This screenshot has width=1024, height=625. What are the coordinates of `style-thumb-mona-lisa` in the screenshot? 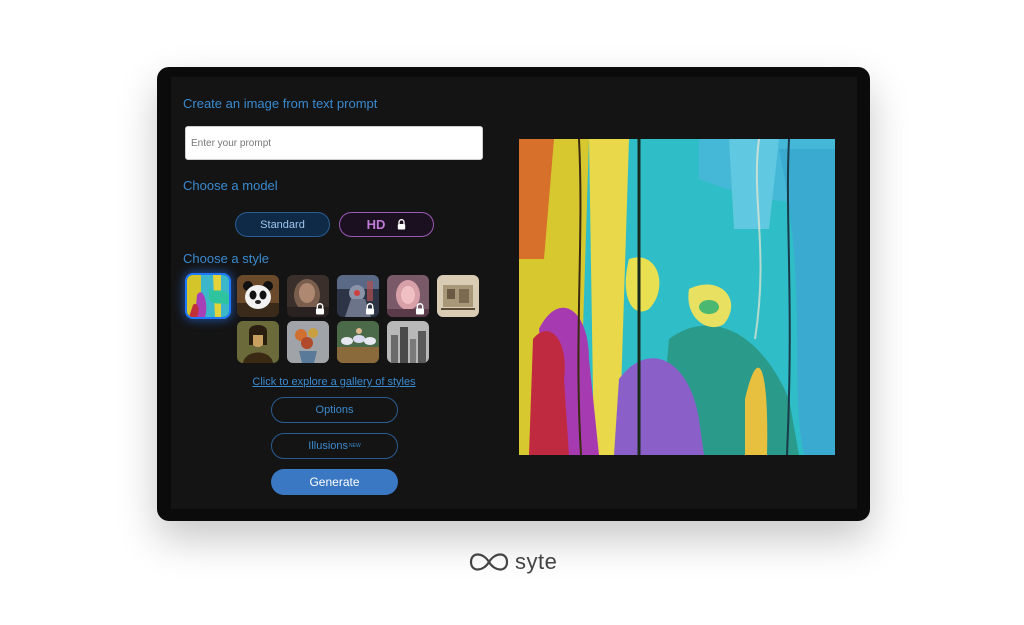 It's located at (258, 342).